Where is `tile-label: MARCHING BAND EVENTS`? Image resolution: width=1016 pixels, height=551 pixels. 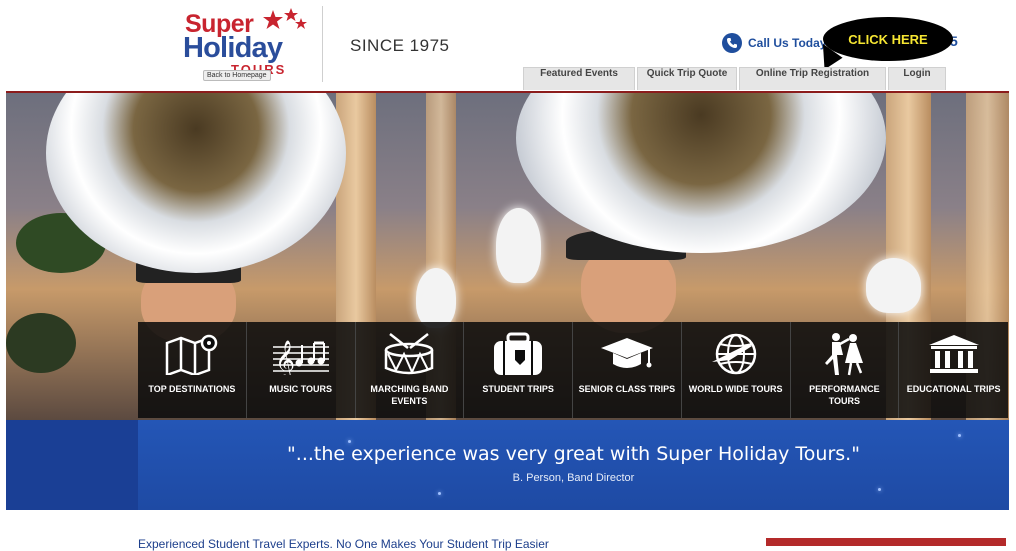 tile-label: MARCHING BAND EVENTS is located at coordinates (409, 395).